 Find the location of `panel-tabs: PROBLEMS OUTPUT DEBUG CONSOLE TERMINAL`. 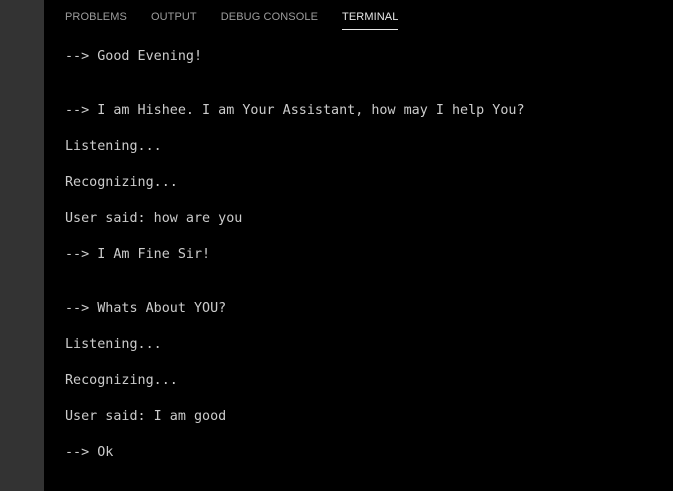

panel-tabs: PROBLEMS OUTPUT DEBUG CONSOLE TERMINAL is located at coordinates (243, 16).